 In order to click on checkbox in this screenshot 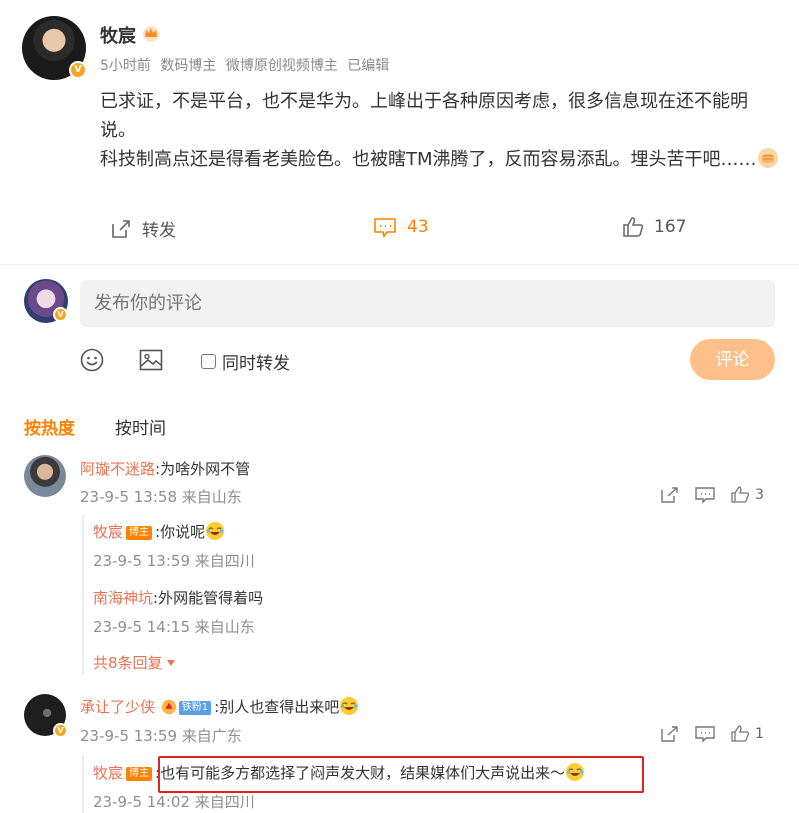, I will do `click(208, 361)`.